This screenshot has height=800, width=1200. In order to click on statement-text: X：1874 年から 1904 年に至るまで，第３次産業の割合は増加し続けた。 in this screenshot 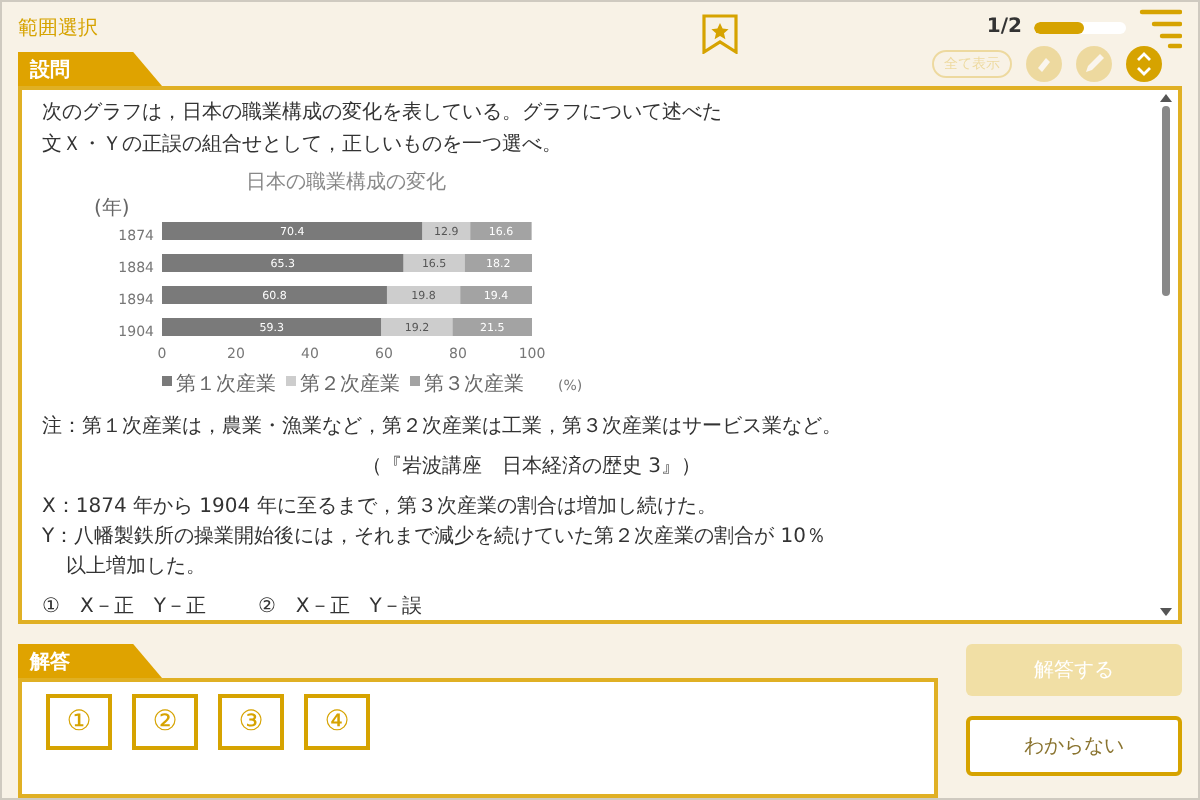, I will do `click(380, 507)`.